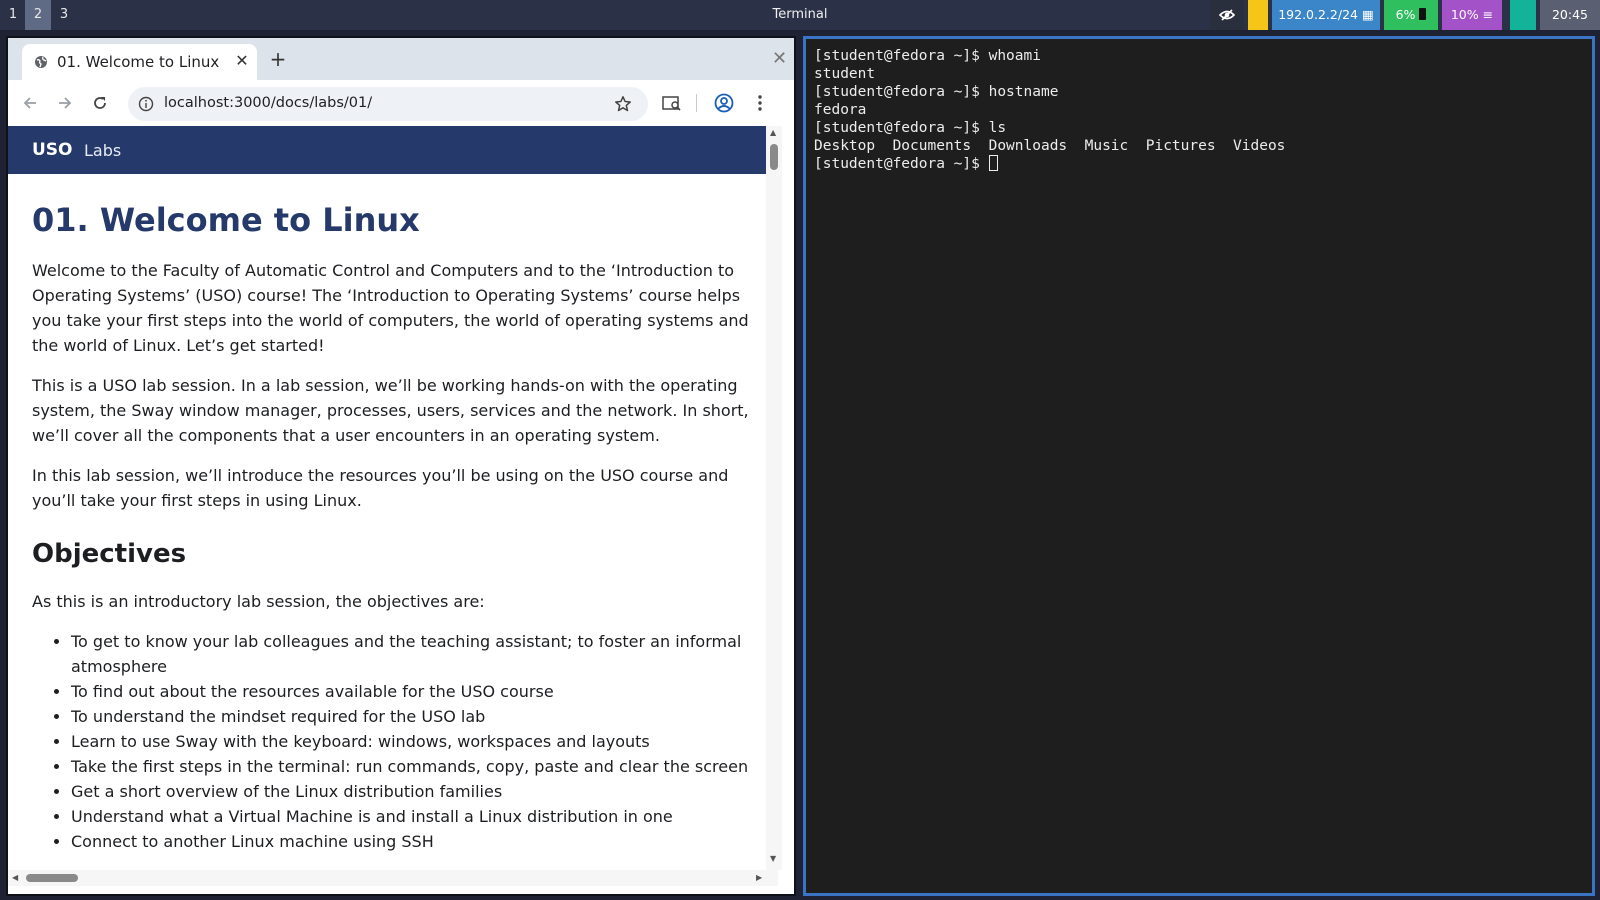 The height and width of the screenshot is (900, 1600). What do you see at coordinates (242, 61) in the screenshot?
I see `tab-close-icon: ✕` at bounding box center [242, 61].